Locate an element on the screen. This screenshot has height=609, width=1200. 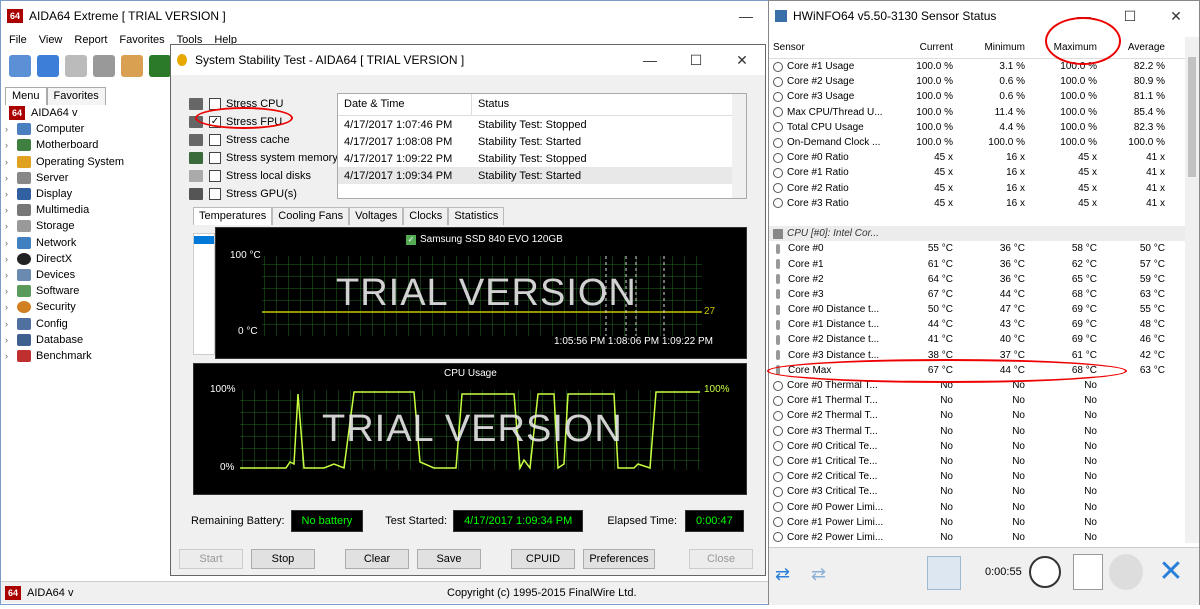
sensor-row: Core #3 67 °C 44 °C 68 °C 63 °C is located at coordinates (978, 294).